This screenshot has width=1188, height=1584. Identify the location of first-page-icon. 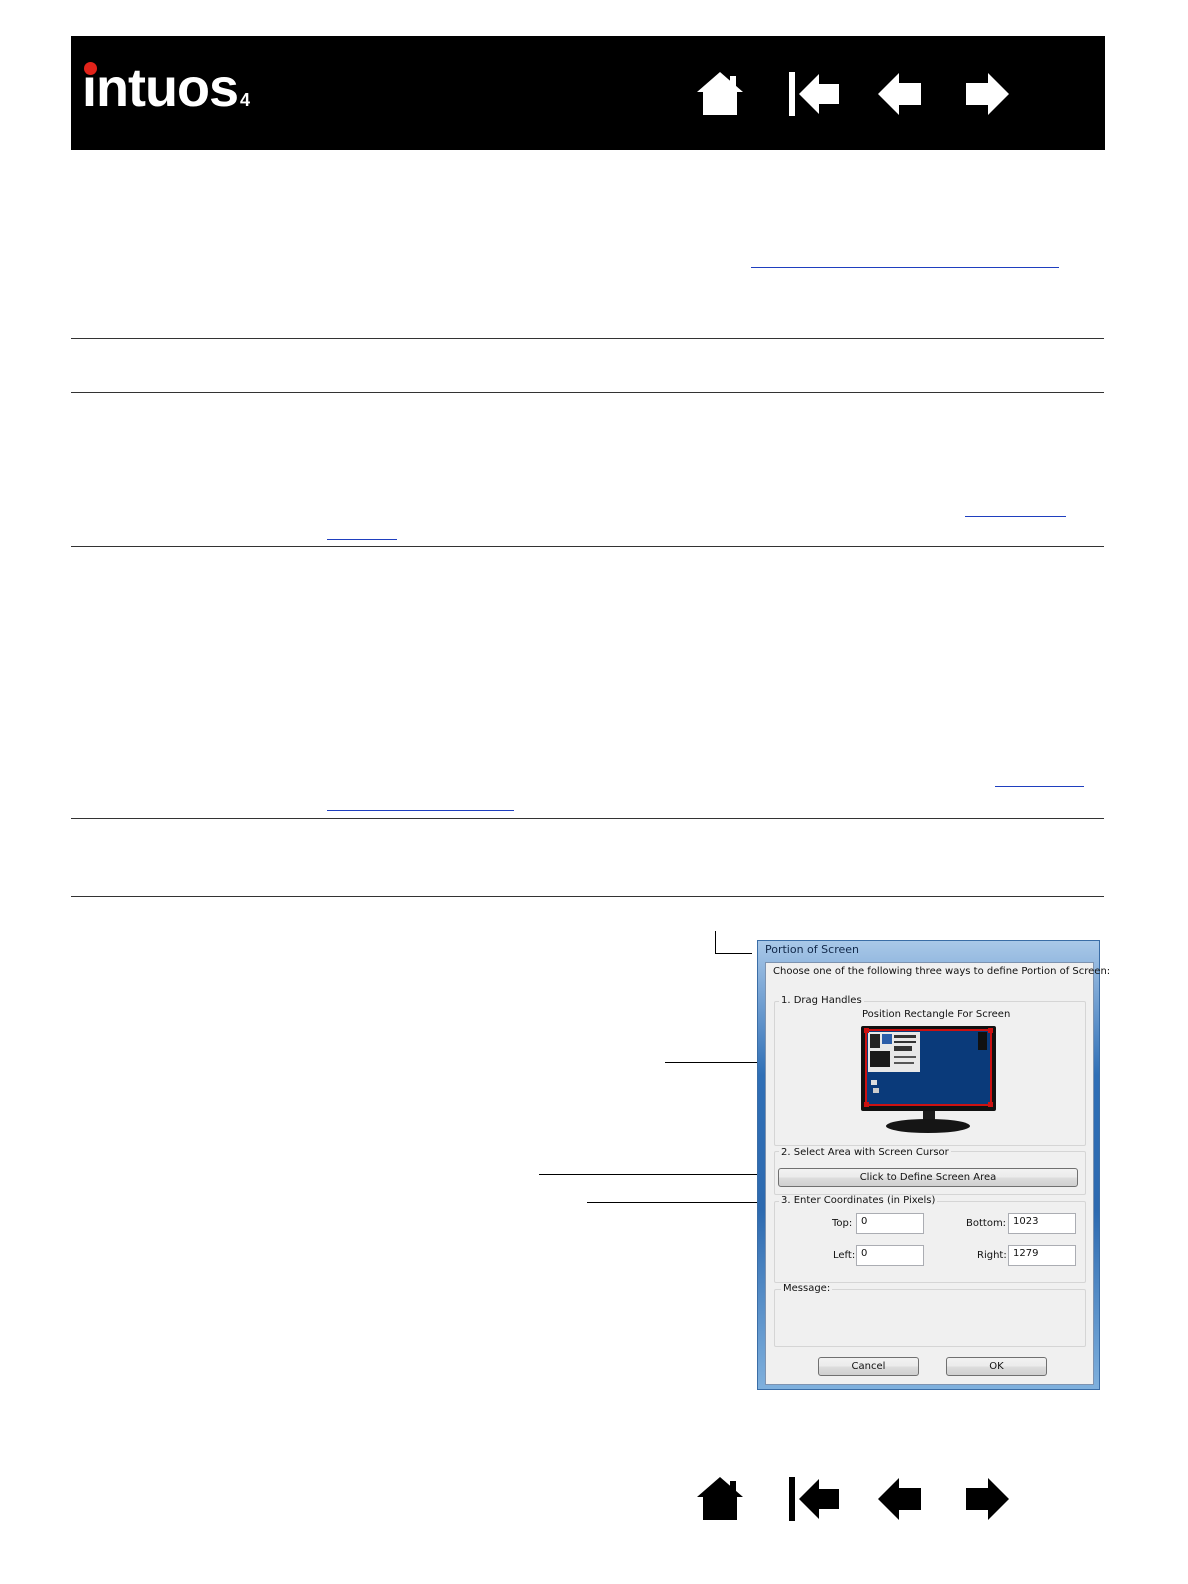
(815, 94).